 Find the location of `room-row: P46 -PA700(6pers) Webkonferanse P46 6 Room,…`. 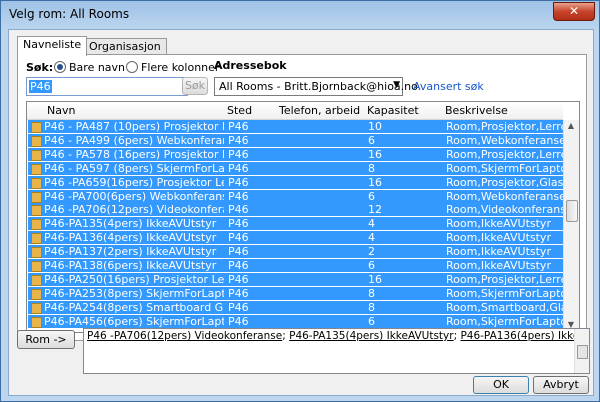

room-row: P46 -PA700(6pers) Webkonferanse P46 6 Room,… is located at coordinates (295, 196).